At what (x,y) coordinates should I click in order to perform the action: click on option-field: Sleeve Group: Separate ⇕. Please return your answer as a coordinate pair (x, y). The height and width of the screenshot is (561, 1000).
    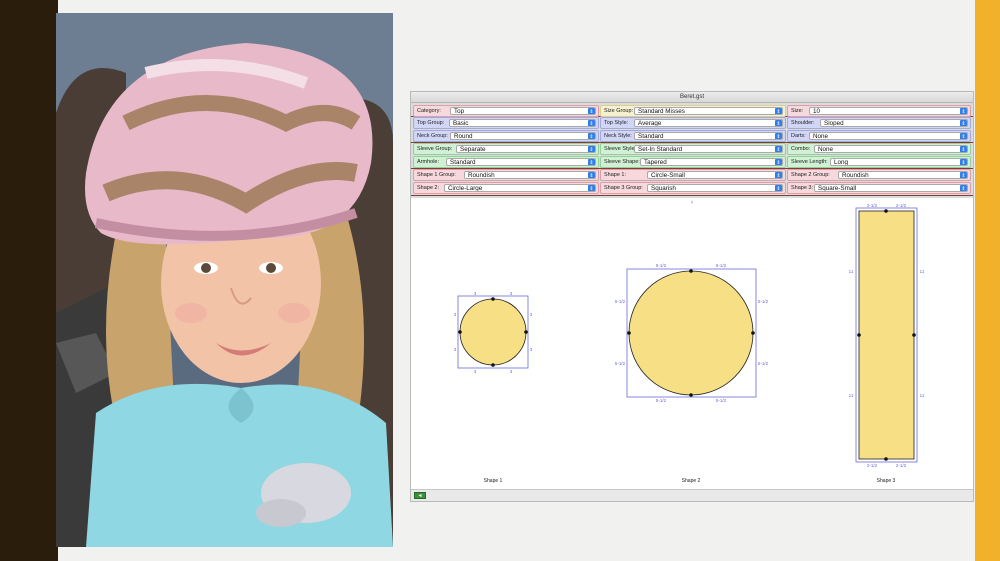
    Looking at the image, I should click on (506, 149).